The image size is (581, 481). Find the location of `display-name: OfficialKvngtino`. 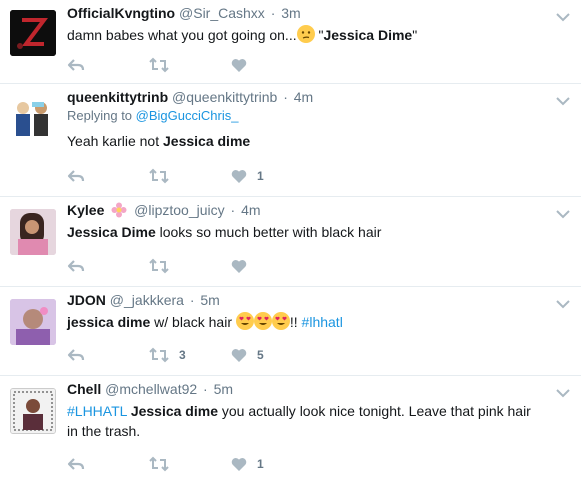

display-name: OfficialKvngtino is located at coordinates (121, 13).